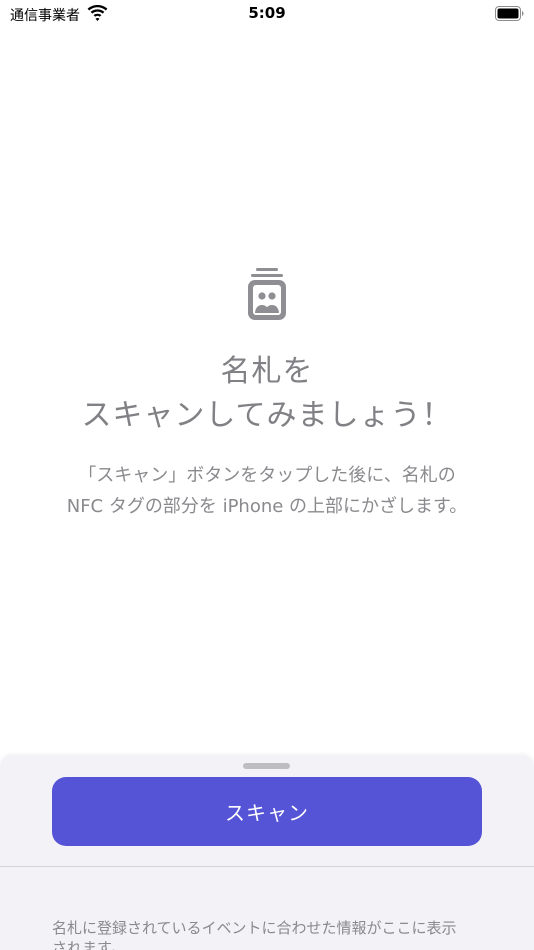  I want to click on info-line-1: 名札に登録されているイベントに合わせた情報がここに表示, so click(254, 928).